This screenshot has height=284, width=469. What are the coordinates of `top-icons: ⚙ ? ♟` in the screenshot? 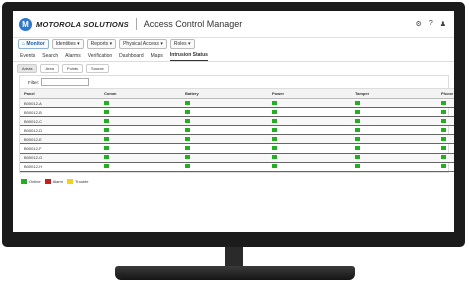 It's located at (431, 24).